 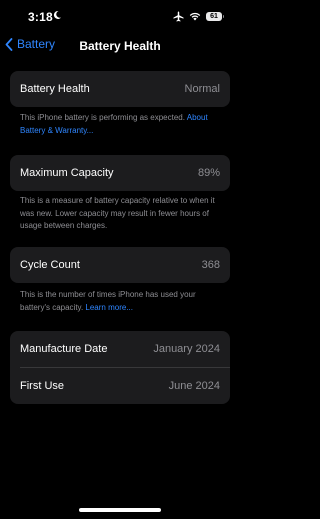 What do you see at coordinates (64, 349) in the screenshot?
I see `manufacture-date-label: Manufacture Date` at bounding box center [64, 349].